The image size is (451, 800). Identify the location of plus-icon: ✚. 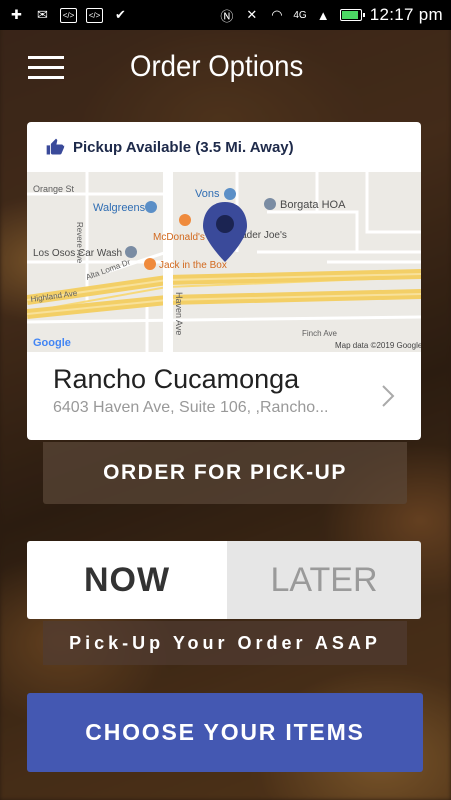
(16, 14).